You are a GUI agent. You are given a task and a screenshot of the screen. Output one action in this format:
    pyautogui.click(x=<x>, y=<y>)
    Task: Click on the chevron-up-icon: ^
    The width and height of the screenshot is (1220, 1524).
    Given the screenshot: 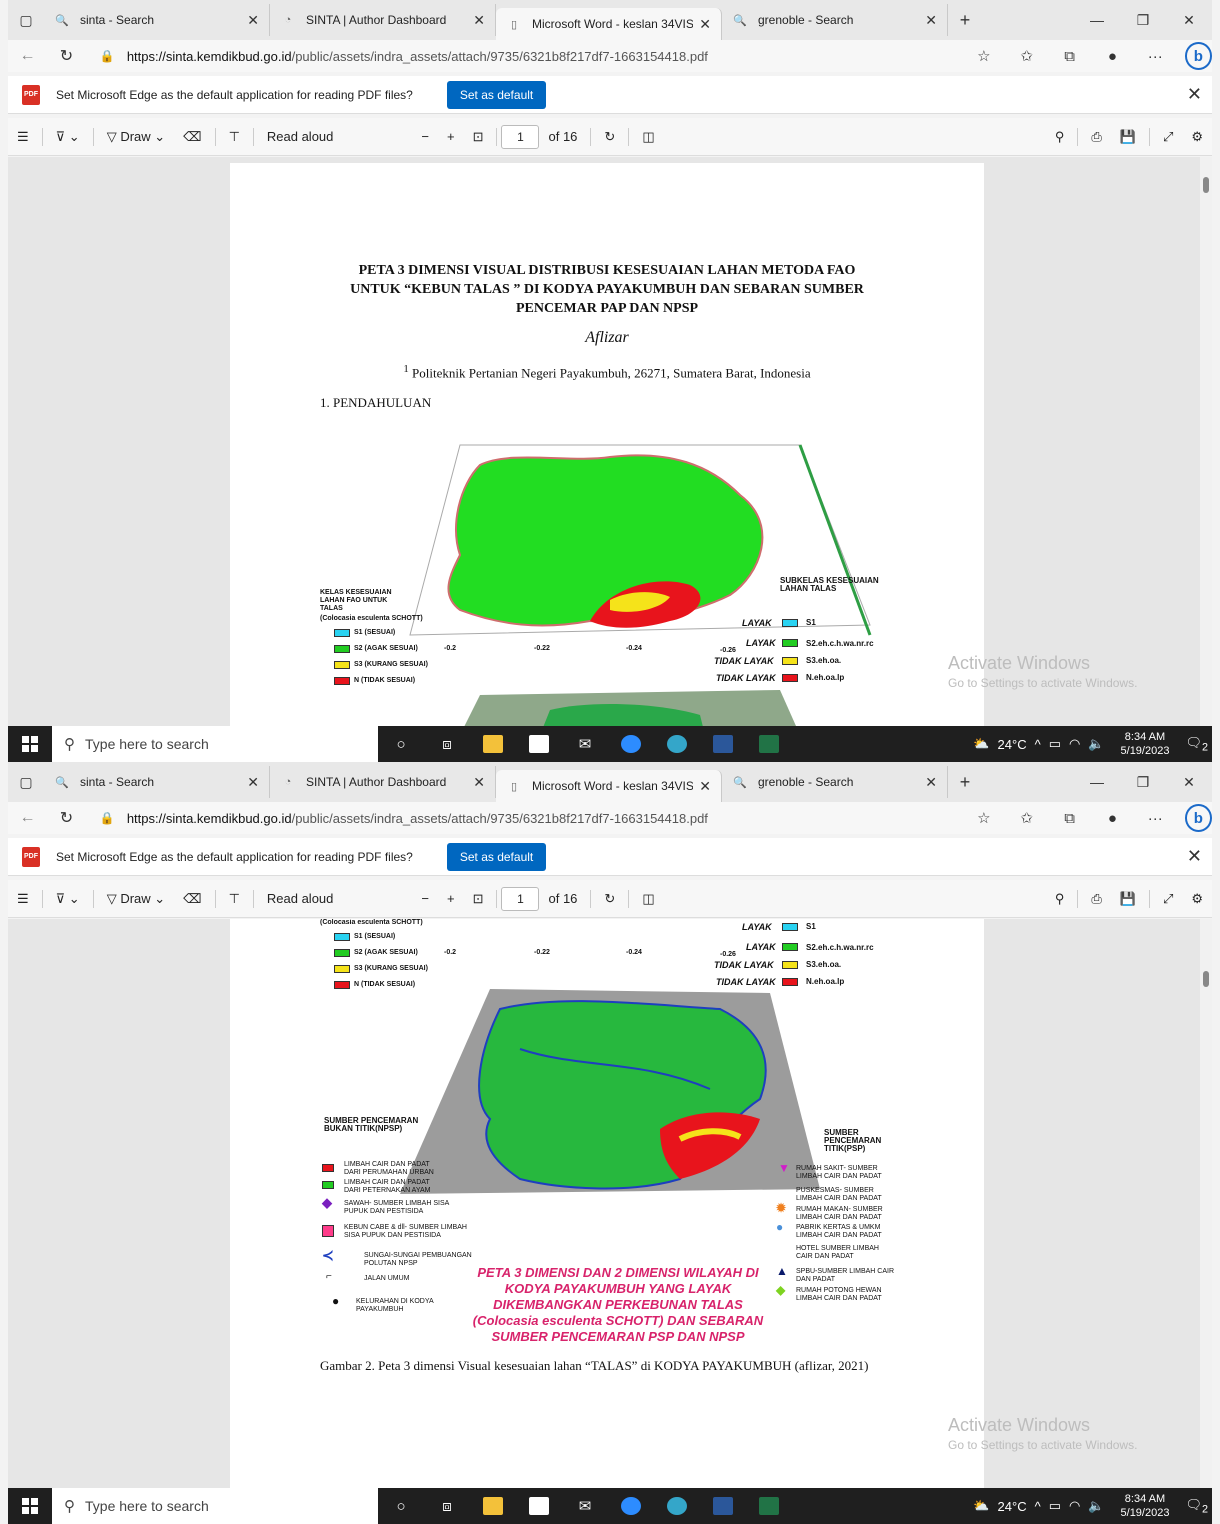 What is the action you would take?
    pyautogui.click(x=1038, y=744)
    